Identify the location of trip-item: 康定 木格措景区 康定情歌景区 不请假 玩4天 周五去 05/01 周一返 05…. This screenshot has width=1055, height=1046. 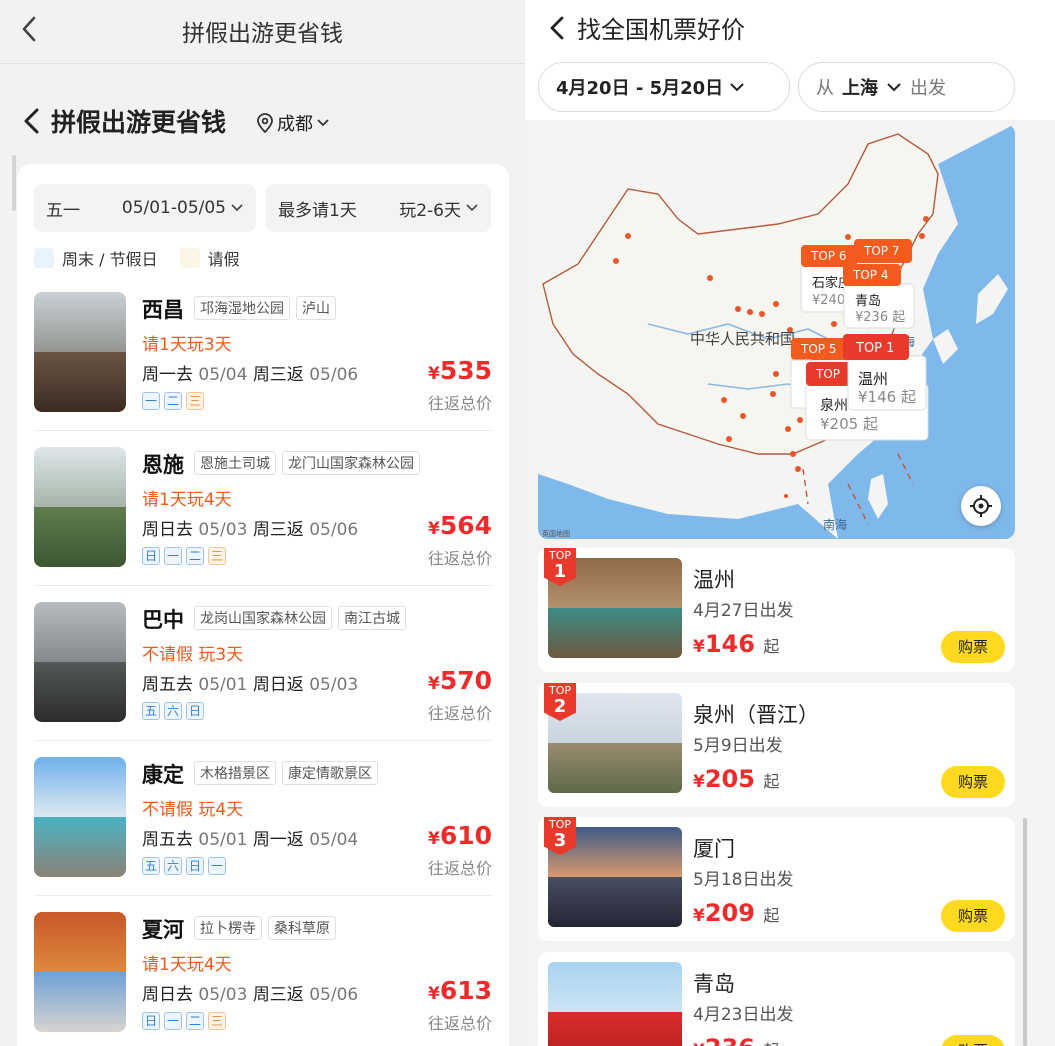
(263, 818).